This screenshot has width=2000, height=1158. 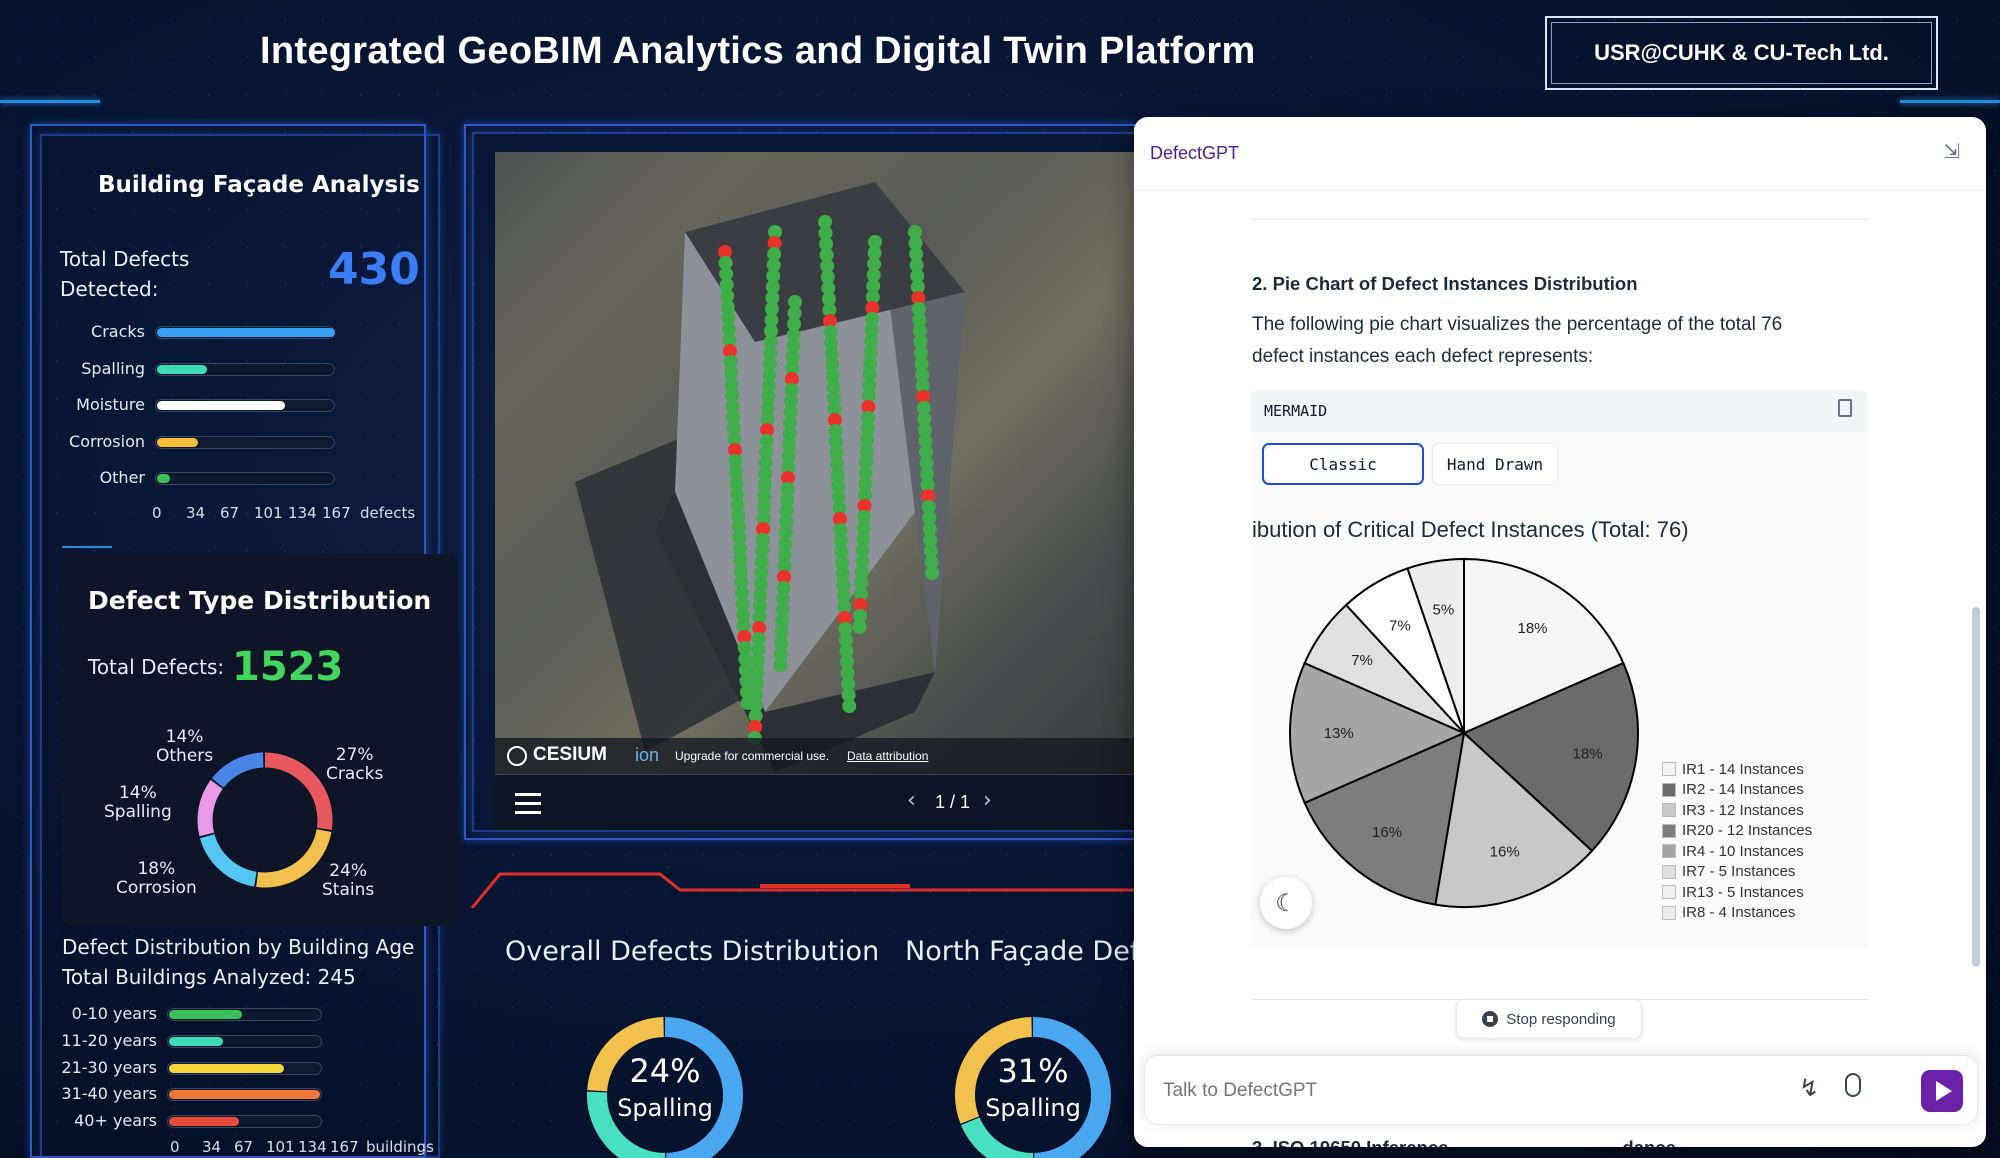 I want to click on donut-label-corrosion: 18% Corrosion, so click(x=156, y=878).